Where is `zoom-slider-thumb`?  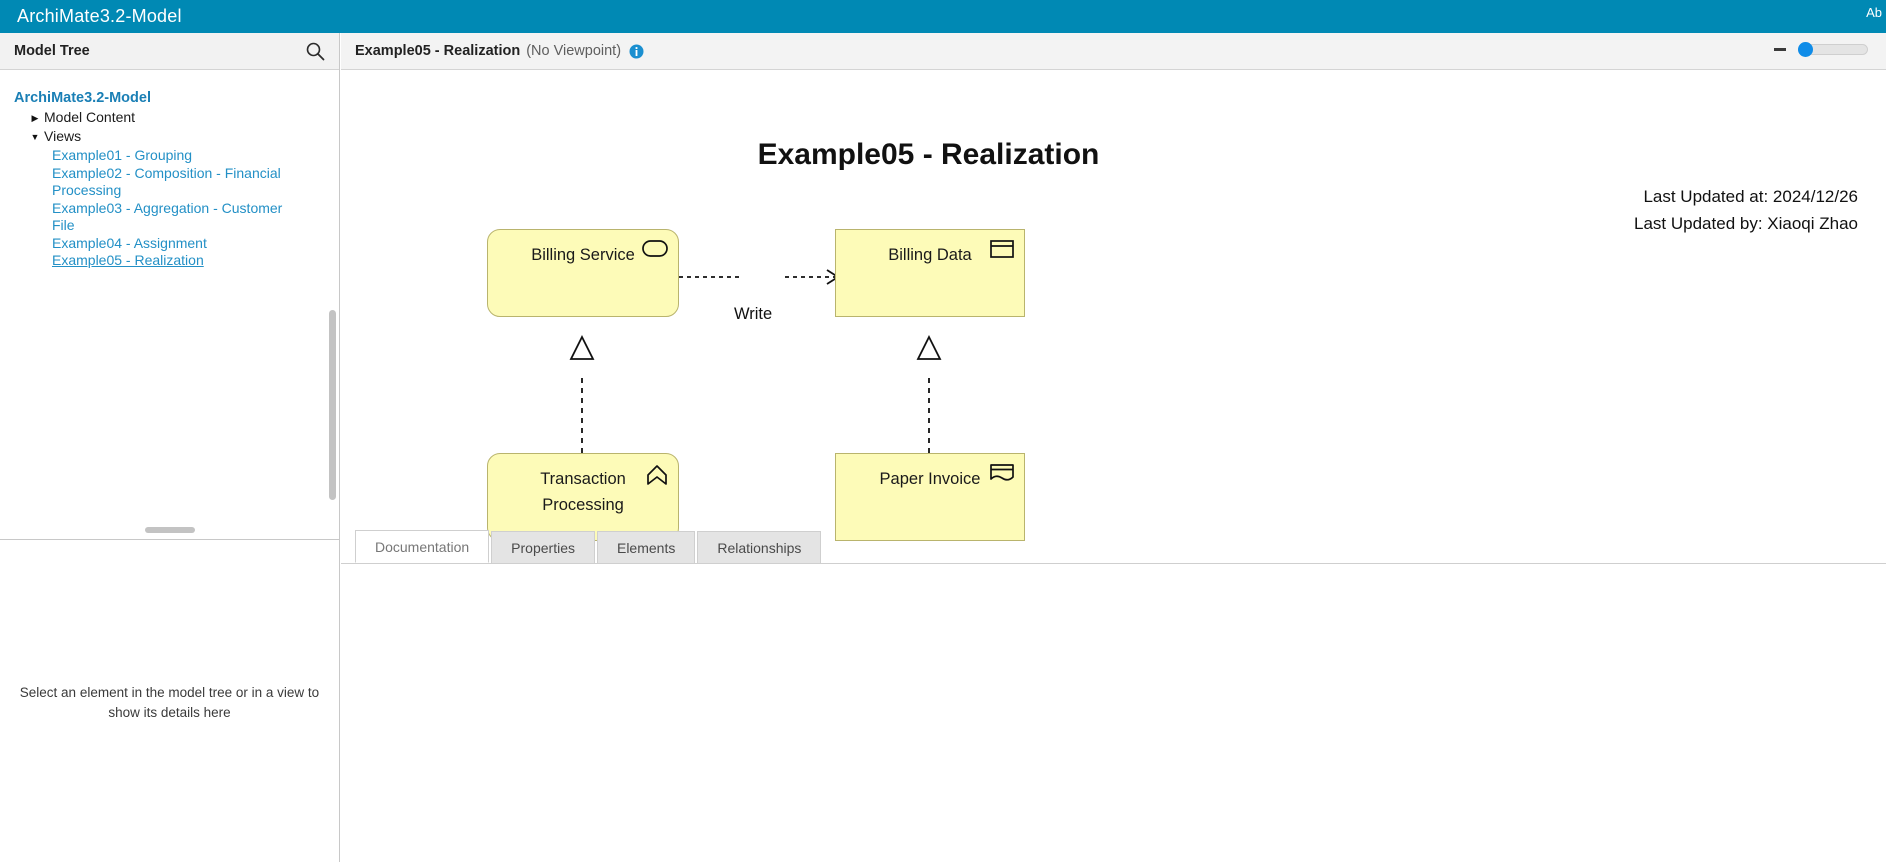 zoom-slider-thumb is located at coordinates (1805, 49).